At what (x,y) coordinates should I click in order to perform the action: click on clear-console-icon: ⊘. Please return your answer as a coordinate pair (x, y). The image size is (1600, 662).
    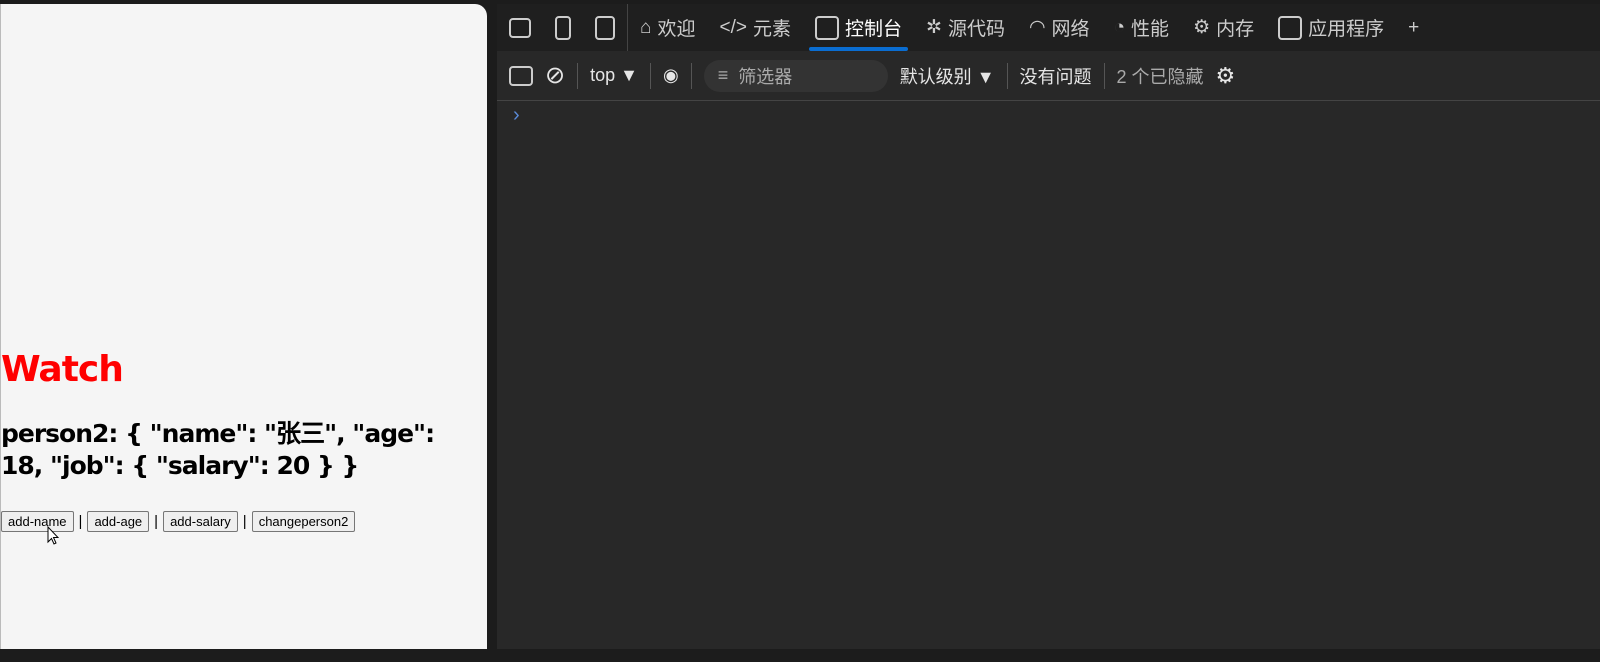
    Looking at the image, I should click on (555, 75).